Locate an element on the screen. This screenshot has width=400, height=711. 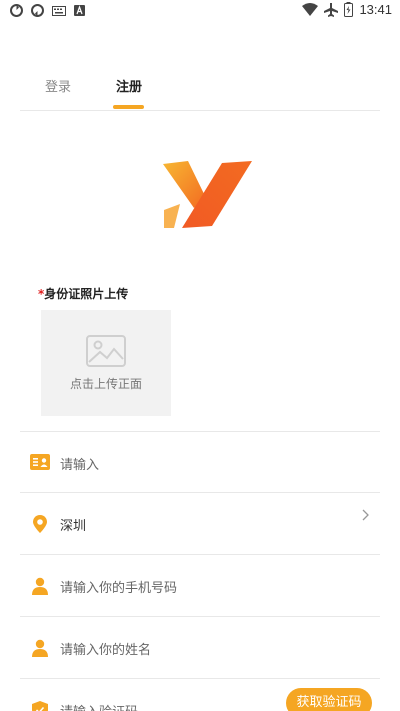
city-row: 深圳 is located at coordinates (200, 523).